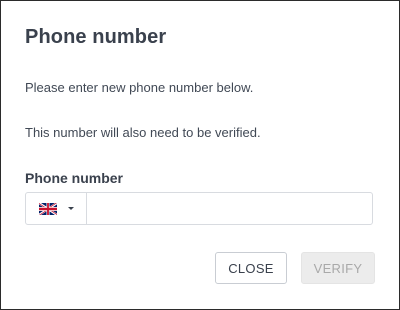 This screenshot has width=400, height=310. Describe the element at coordinates (48, 208) in the screenshot. I see `uk-flag-icon` at that location.